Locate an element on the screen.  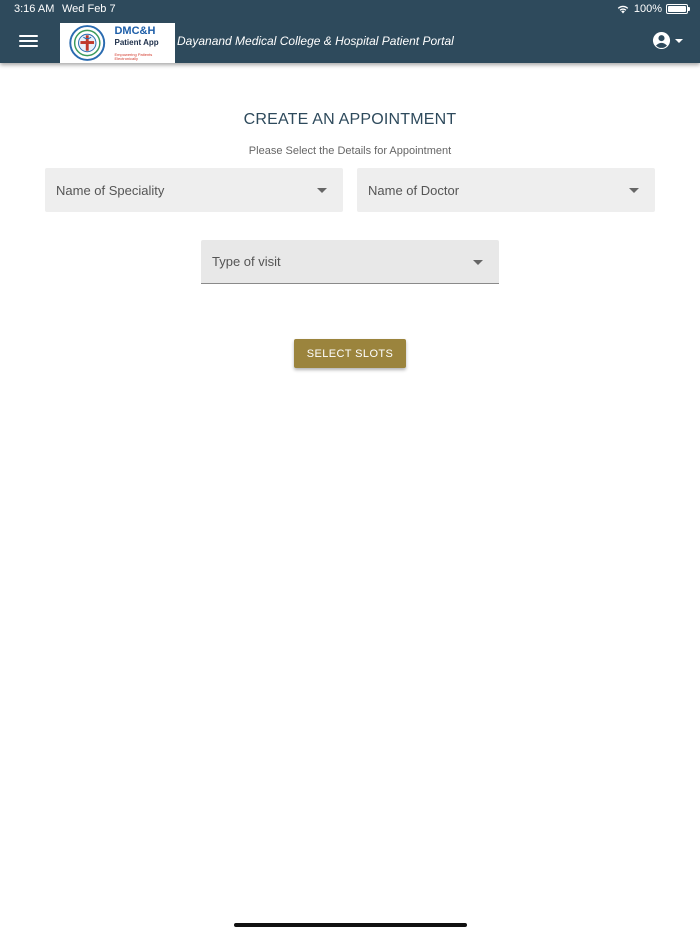
hamburger-menu-icon is located at coordinates (31, 41).